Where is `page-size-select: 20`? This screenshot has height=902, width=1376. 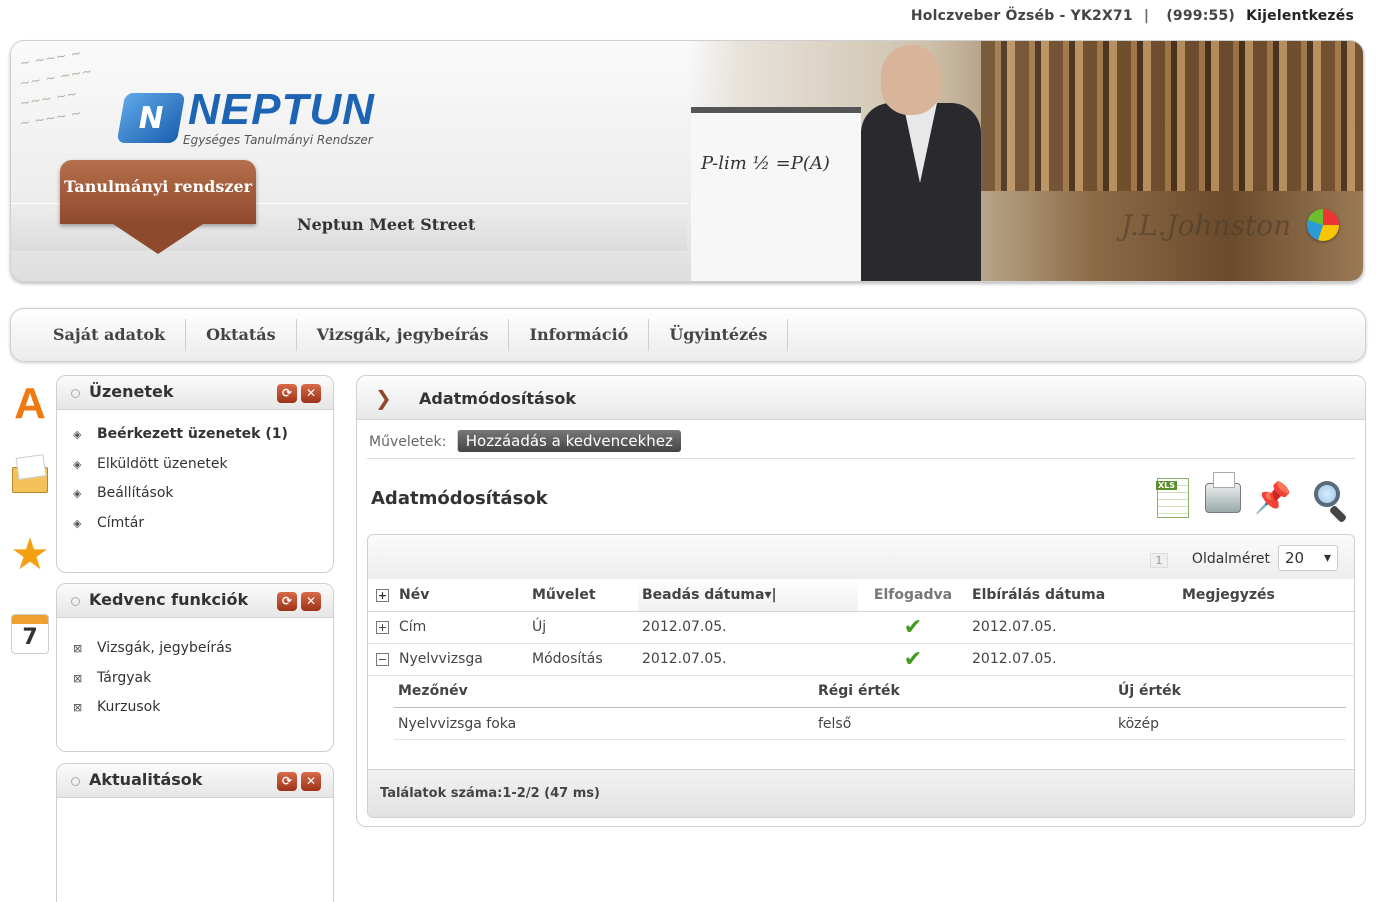
page-size-select: 20 is located at coordinates (1308, 558).